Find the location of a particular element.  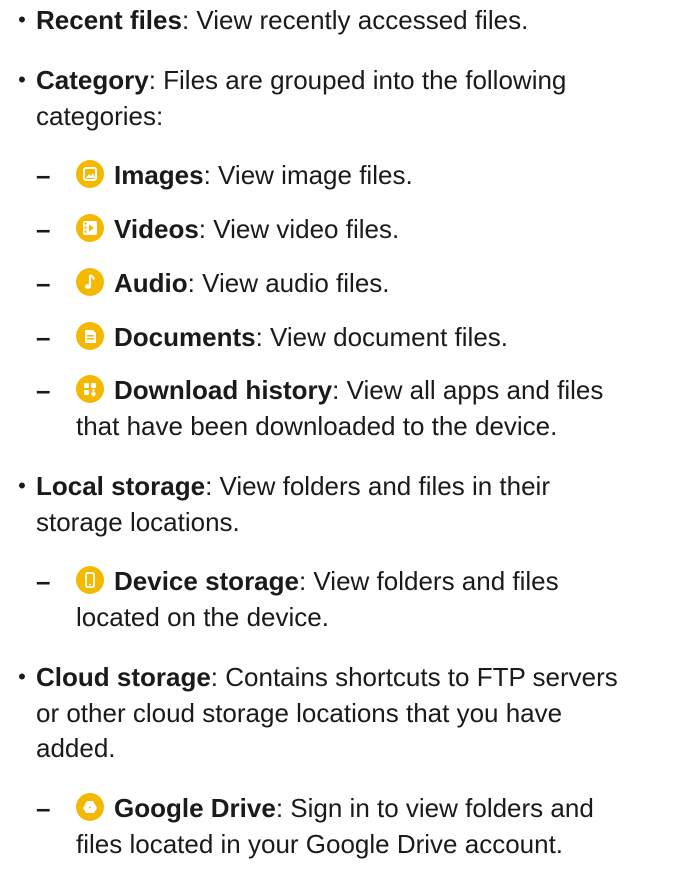

sub-item-title: Documents is located at coordinates (185, 337).